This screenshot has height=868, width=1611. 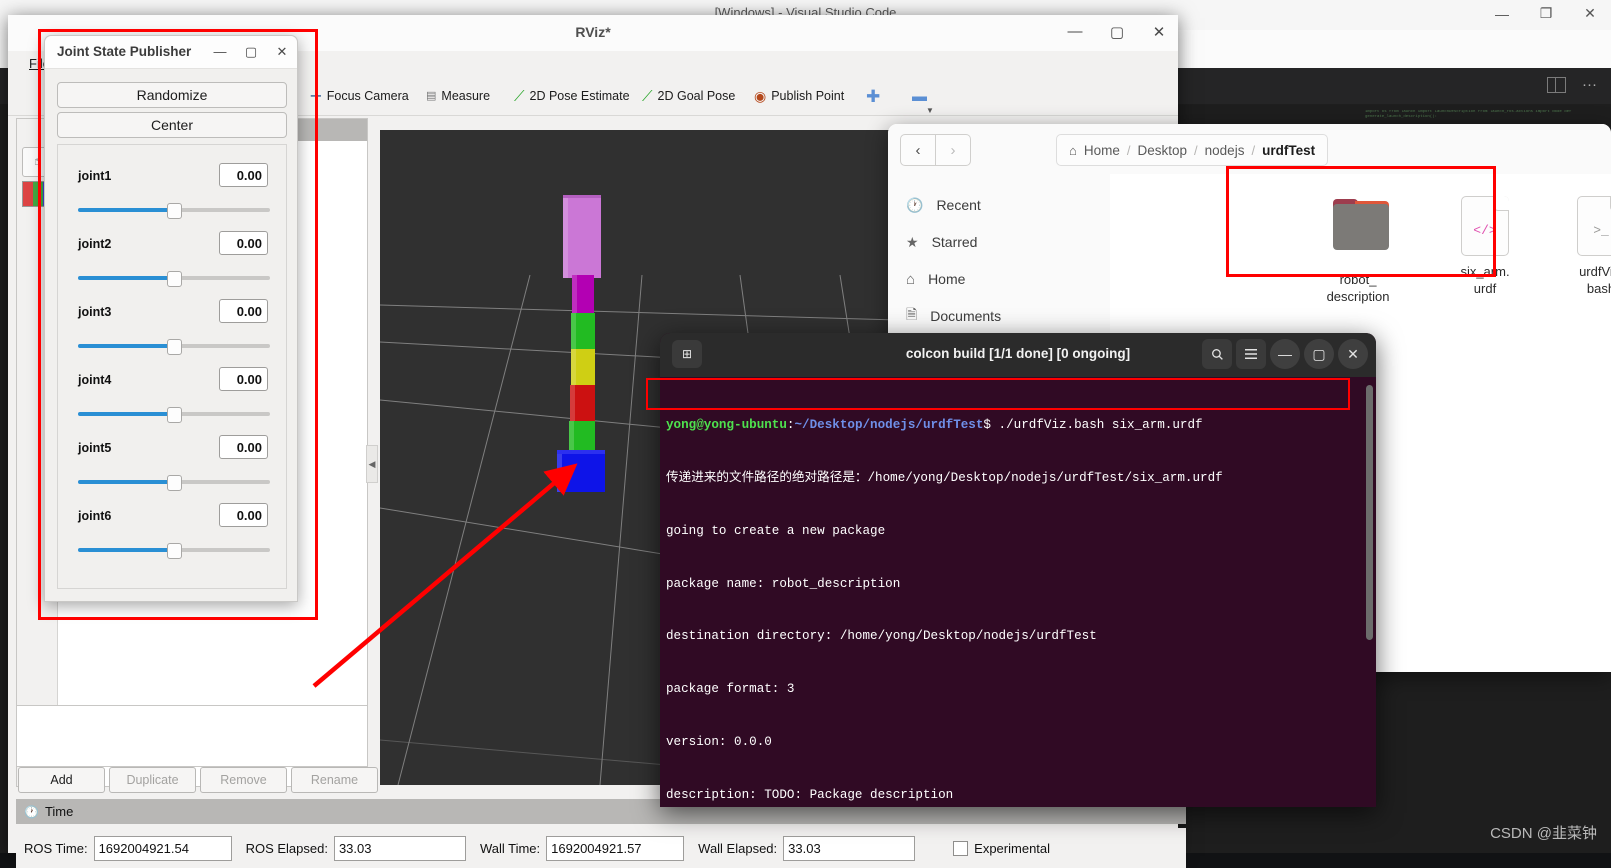 I want to click on terminal-scrollbar, so click(x=1369, y=512).